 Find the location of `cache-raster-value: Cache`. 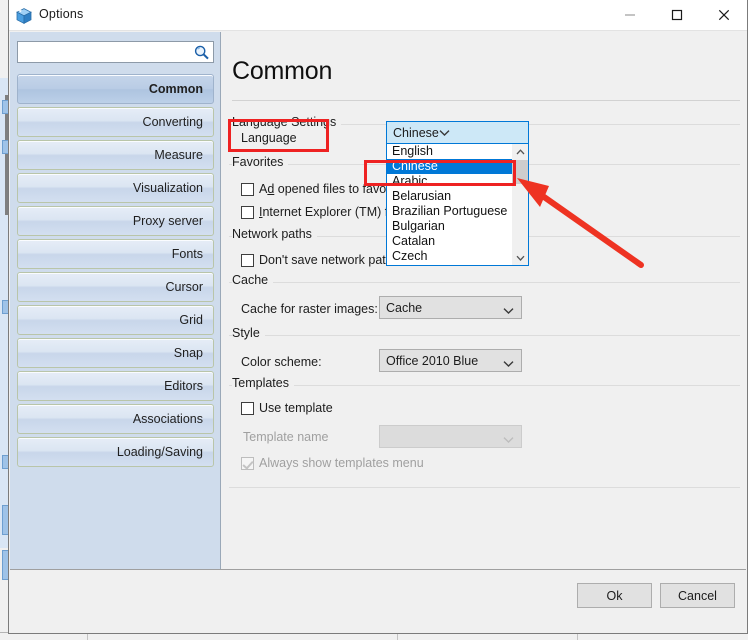

cache-raster-value: Cache is located at coordinates (404, 307).